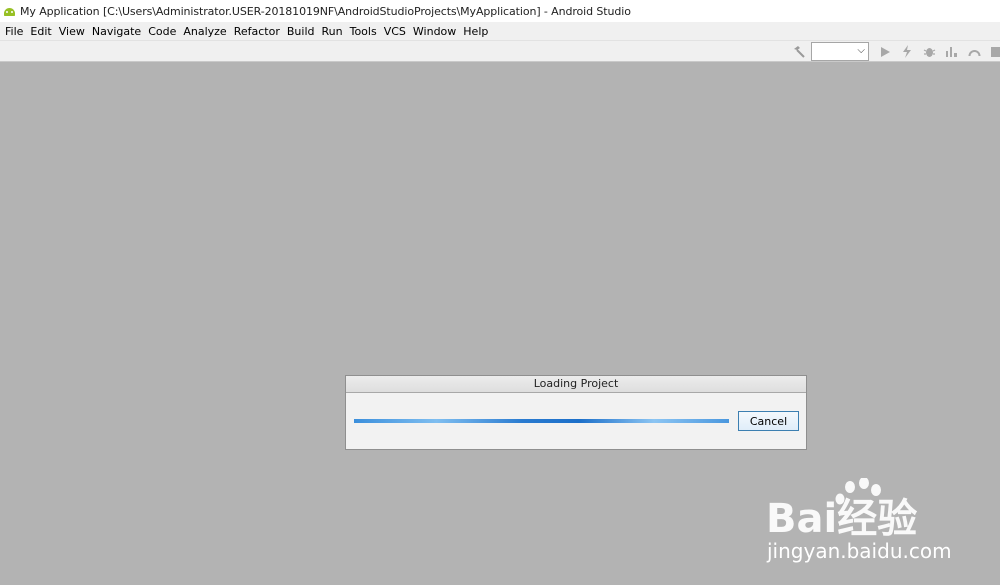 This screenshot has width=1000, height=585. What do you see at coordinates (906, 51) in the screenshot?
I see `apply-changes-icon` at bounding box center [906, 51].